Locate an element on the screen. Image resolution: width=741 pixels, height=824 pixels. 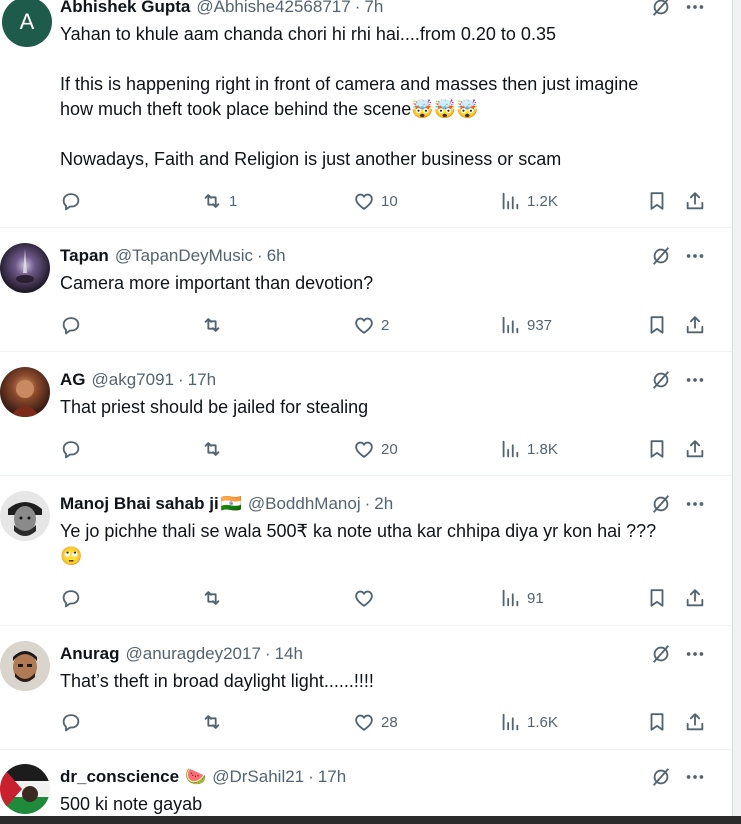
user-handle: @BoddhManoj is located at coordinates (304, 504).